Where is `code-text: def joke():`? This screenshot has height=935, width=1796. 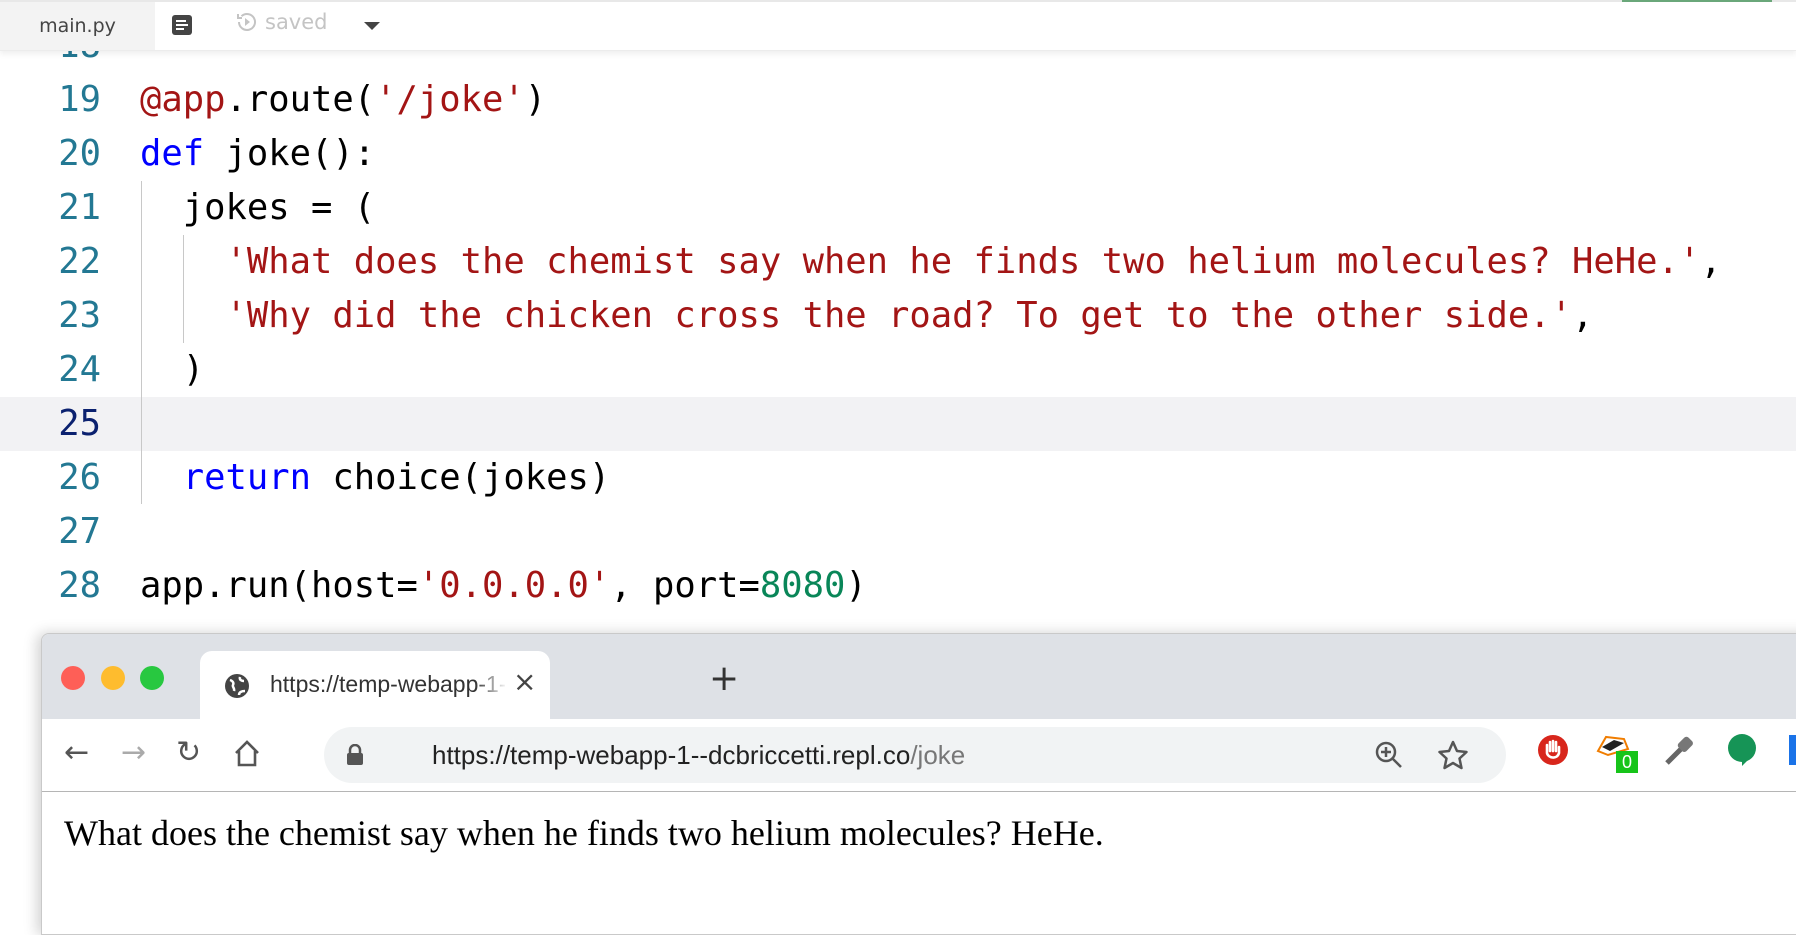
code-text: def joke(): is located at coordinates (257, 154).